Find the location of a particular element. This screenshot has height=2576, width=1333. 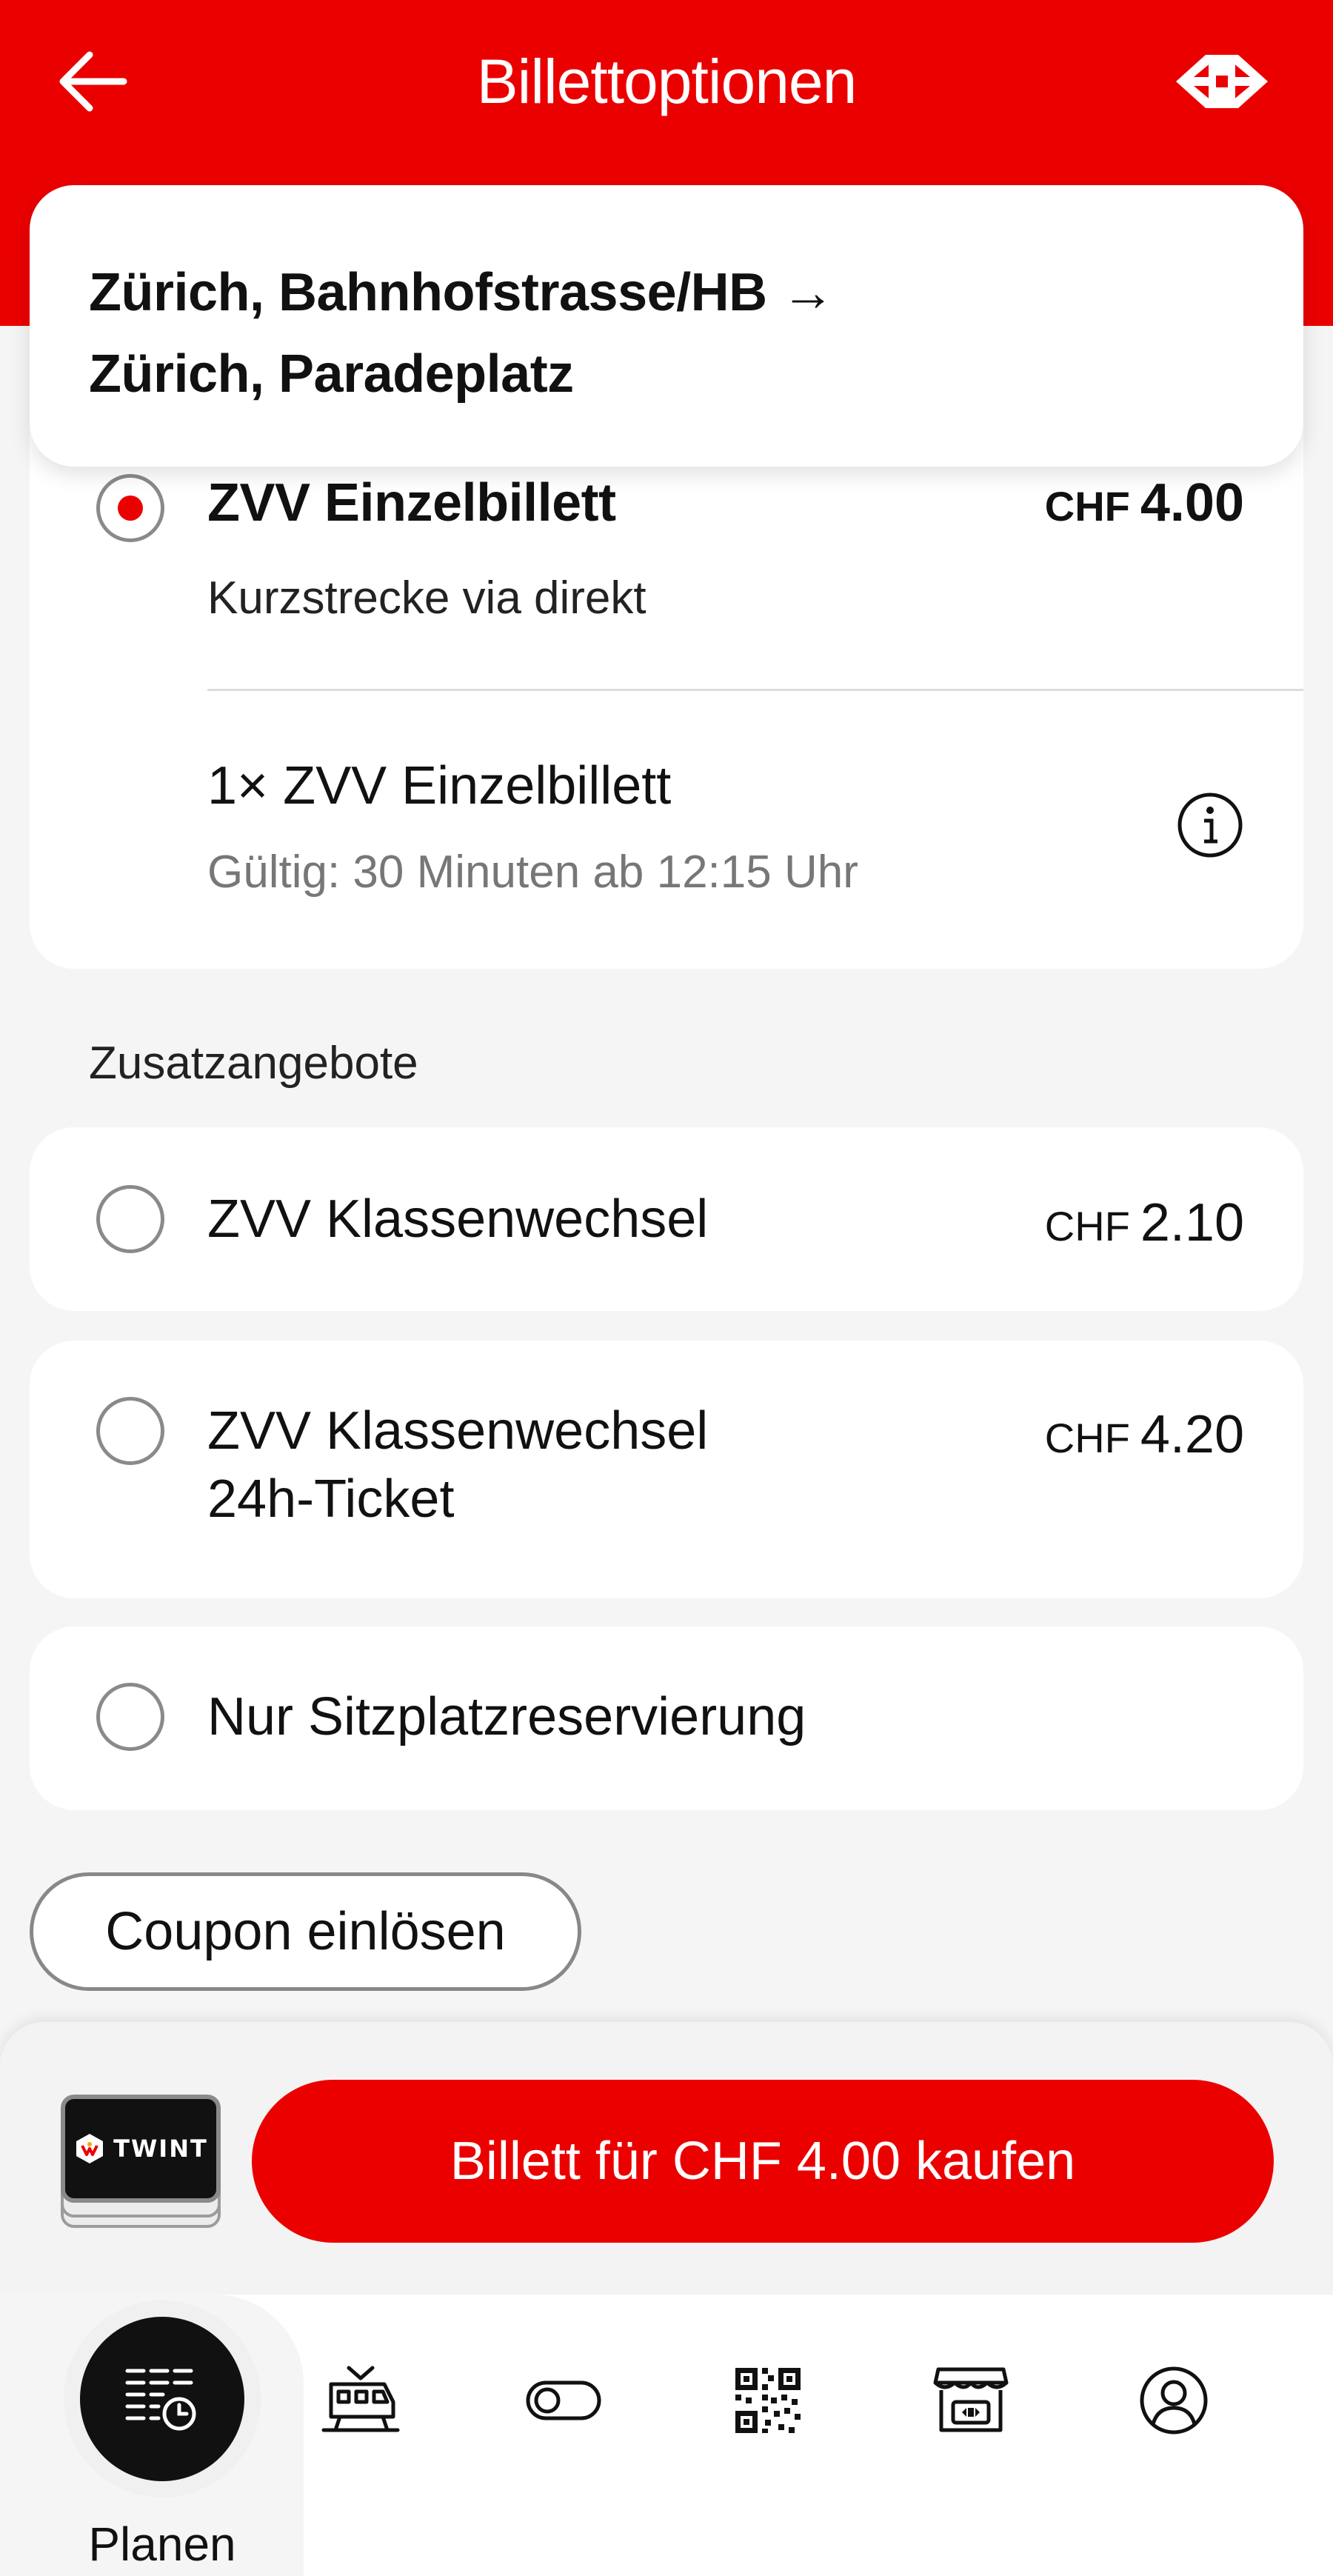

tab-plan is located at coordinates (162, 2399).